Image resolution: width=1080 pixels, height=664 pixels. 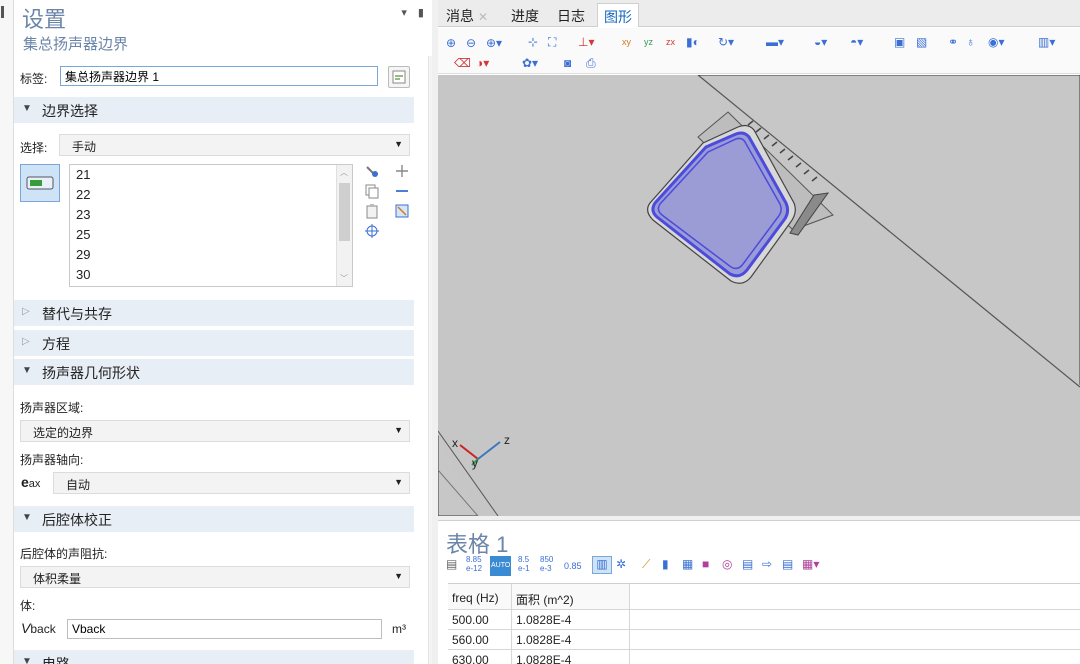 What do you see at coordinates (996, 42) in the screenshot?
I see `camera-view-icon: ◉▾` at bounding box center [996, 42].